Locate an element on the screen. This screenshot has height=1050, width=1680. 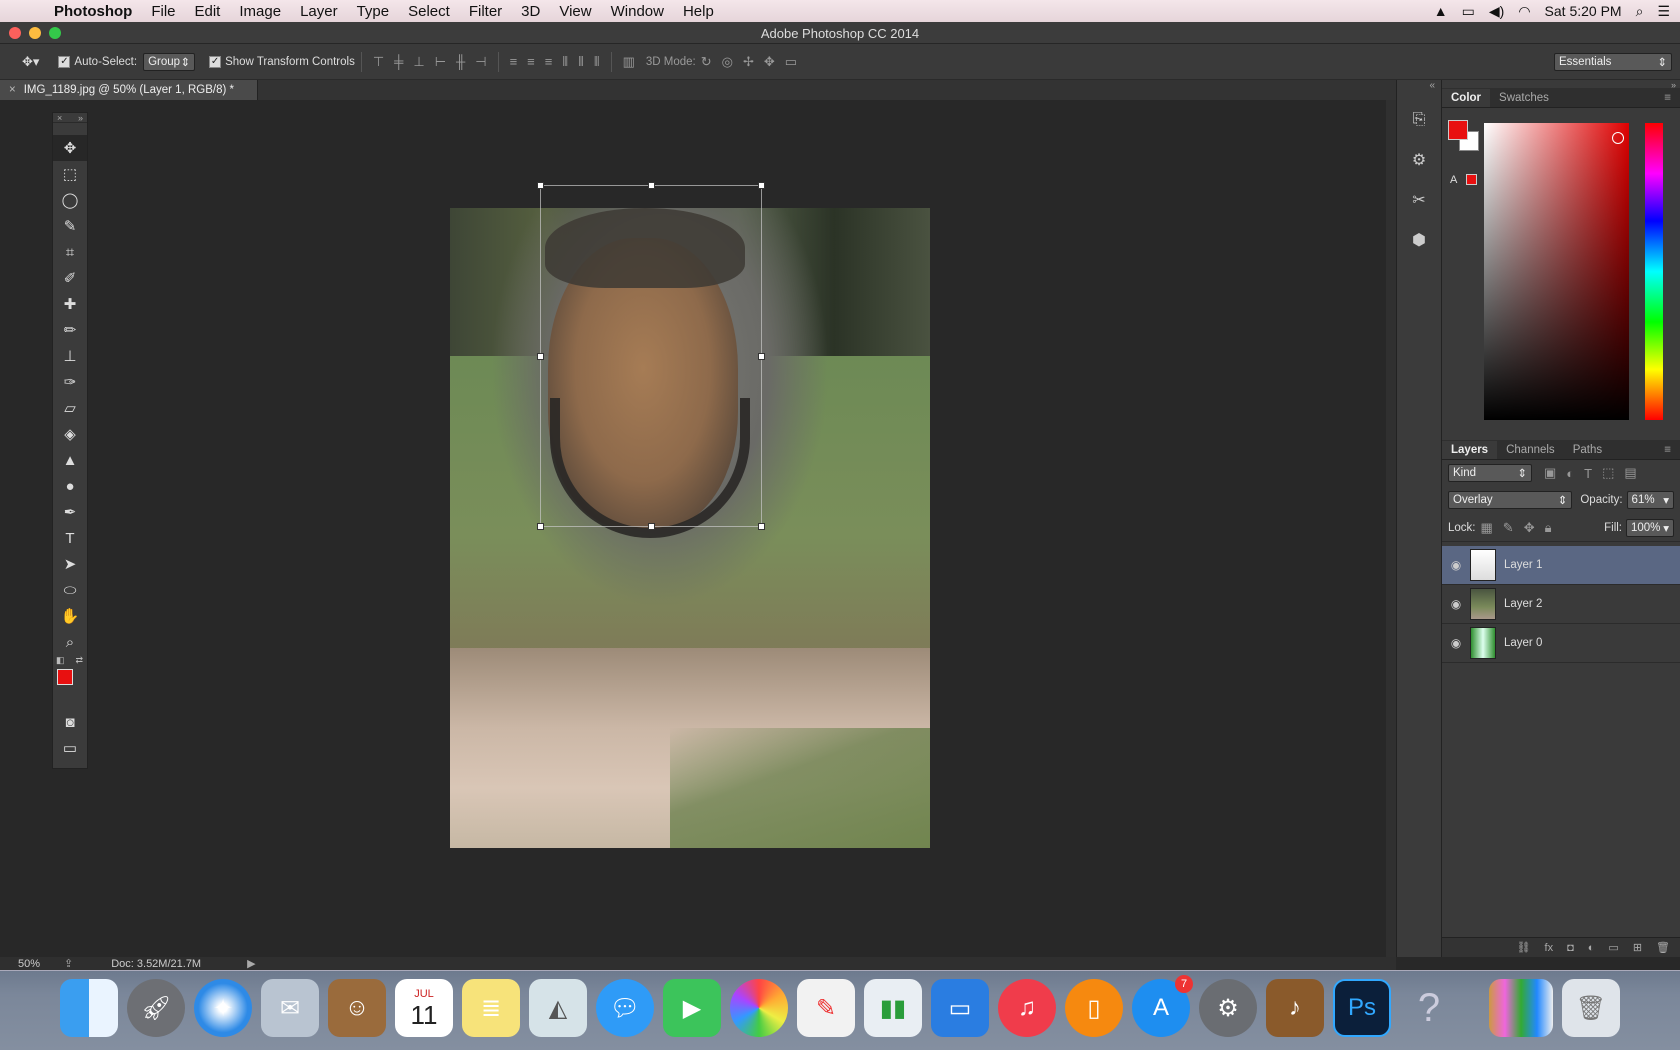
brush-tool-icon: ✏ is located at coordinates (70, 330).